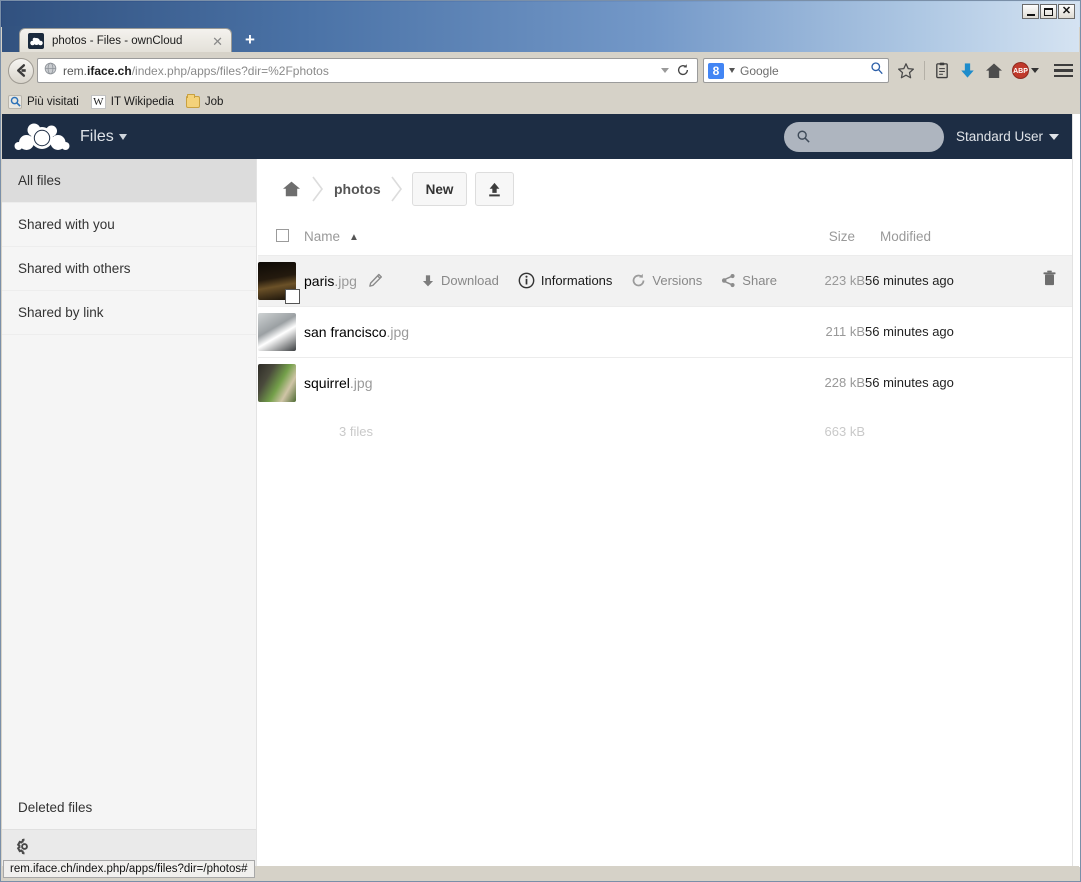  I want to click on select-all-cell, so click(281, 237).